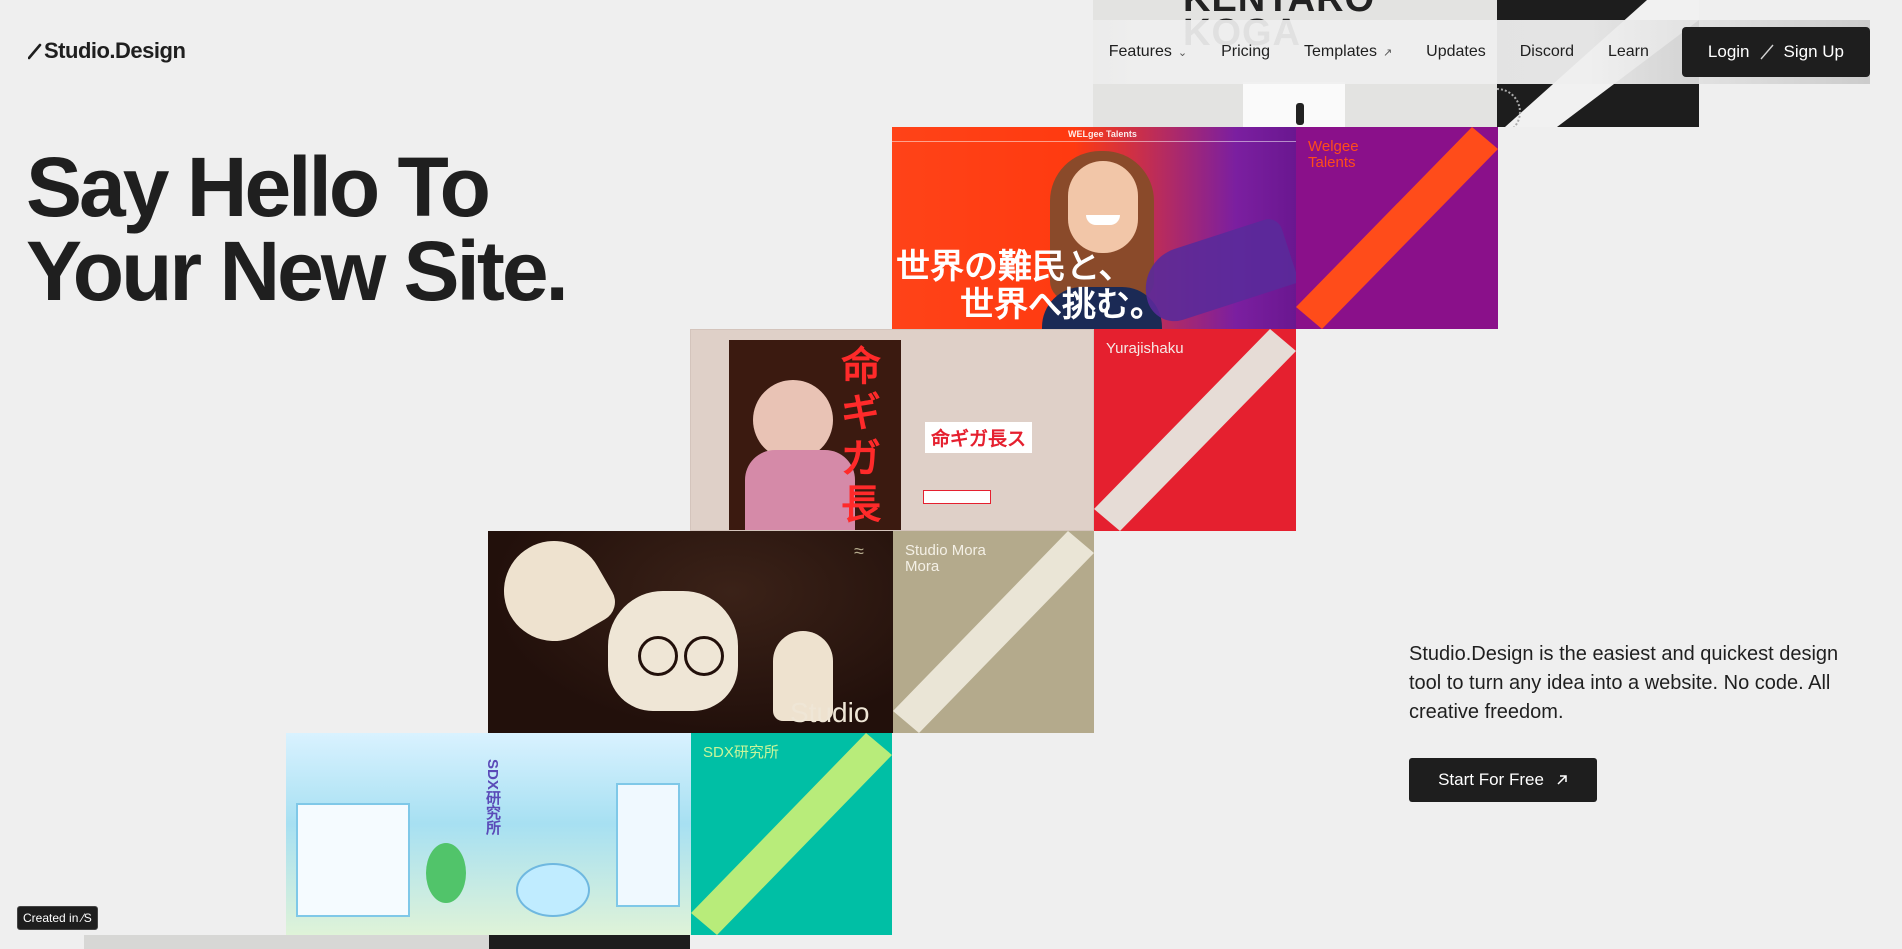 The image size is (1902, 949). I want to click on nav-features: Features ⌄, so click(1148, 52).